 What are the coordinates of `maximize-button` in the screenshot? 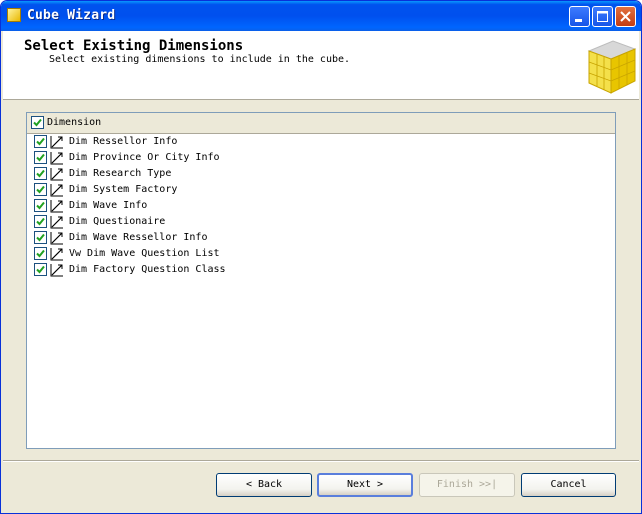 It's located at (602, 16).